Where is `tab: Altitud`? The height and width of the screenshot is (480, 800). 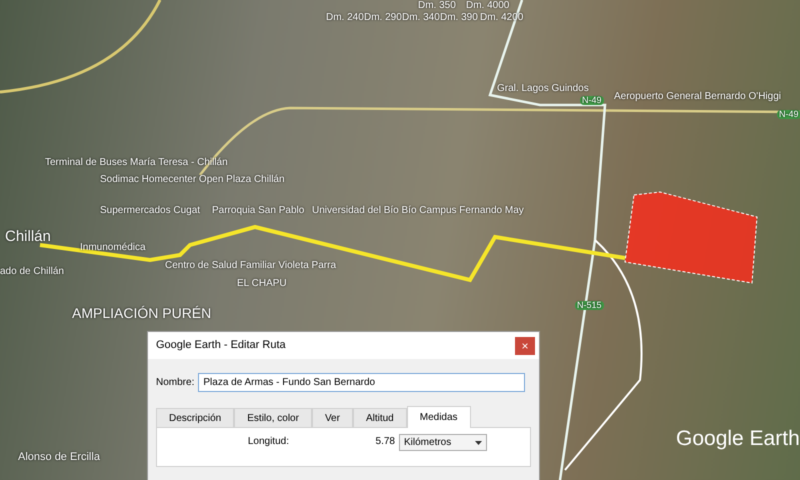
tab: Altitud is located at coordinates (379, 417).